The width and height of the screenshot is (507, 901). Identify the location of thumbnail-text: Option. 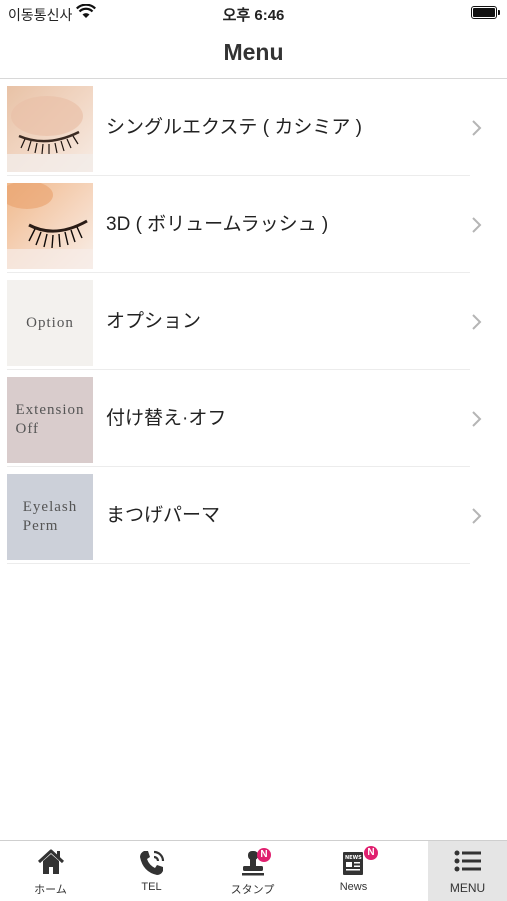
(50, 322).